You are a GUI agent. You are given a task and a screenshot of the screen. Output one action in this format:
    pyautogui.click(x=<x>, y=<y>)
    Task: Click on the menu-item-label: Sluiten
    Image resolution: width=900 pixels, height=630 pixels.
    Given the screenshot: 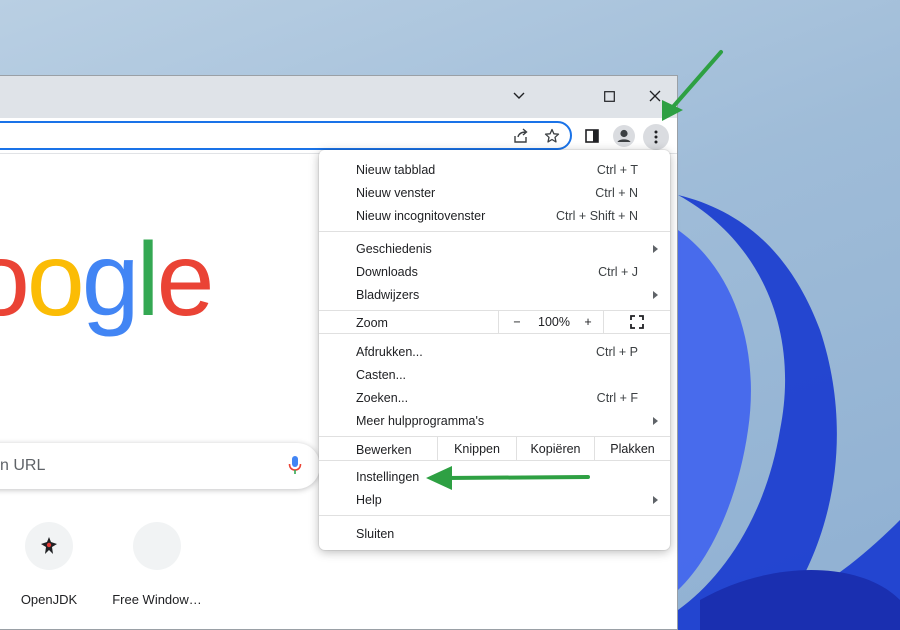 What is the action you would take?
    pyautogui.click(x=375, y=533)
    